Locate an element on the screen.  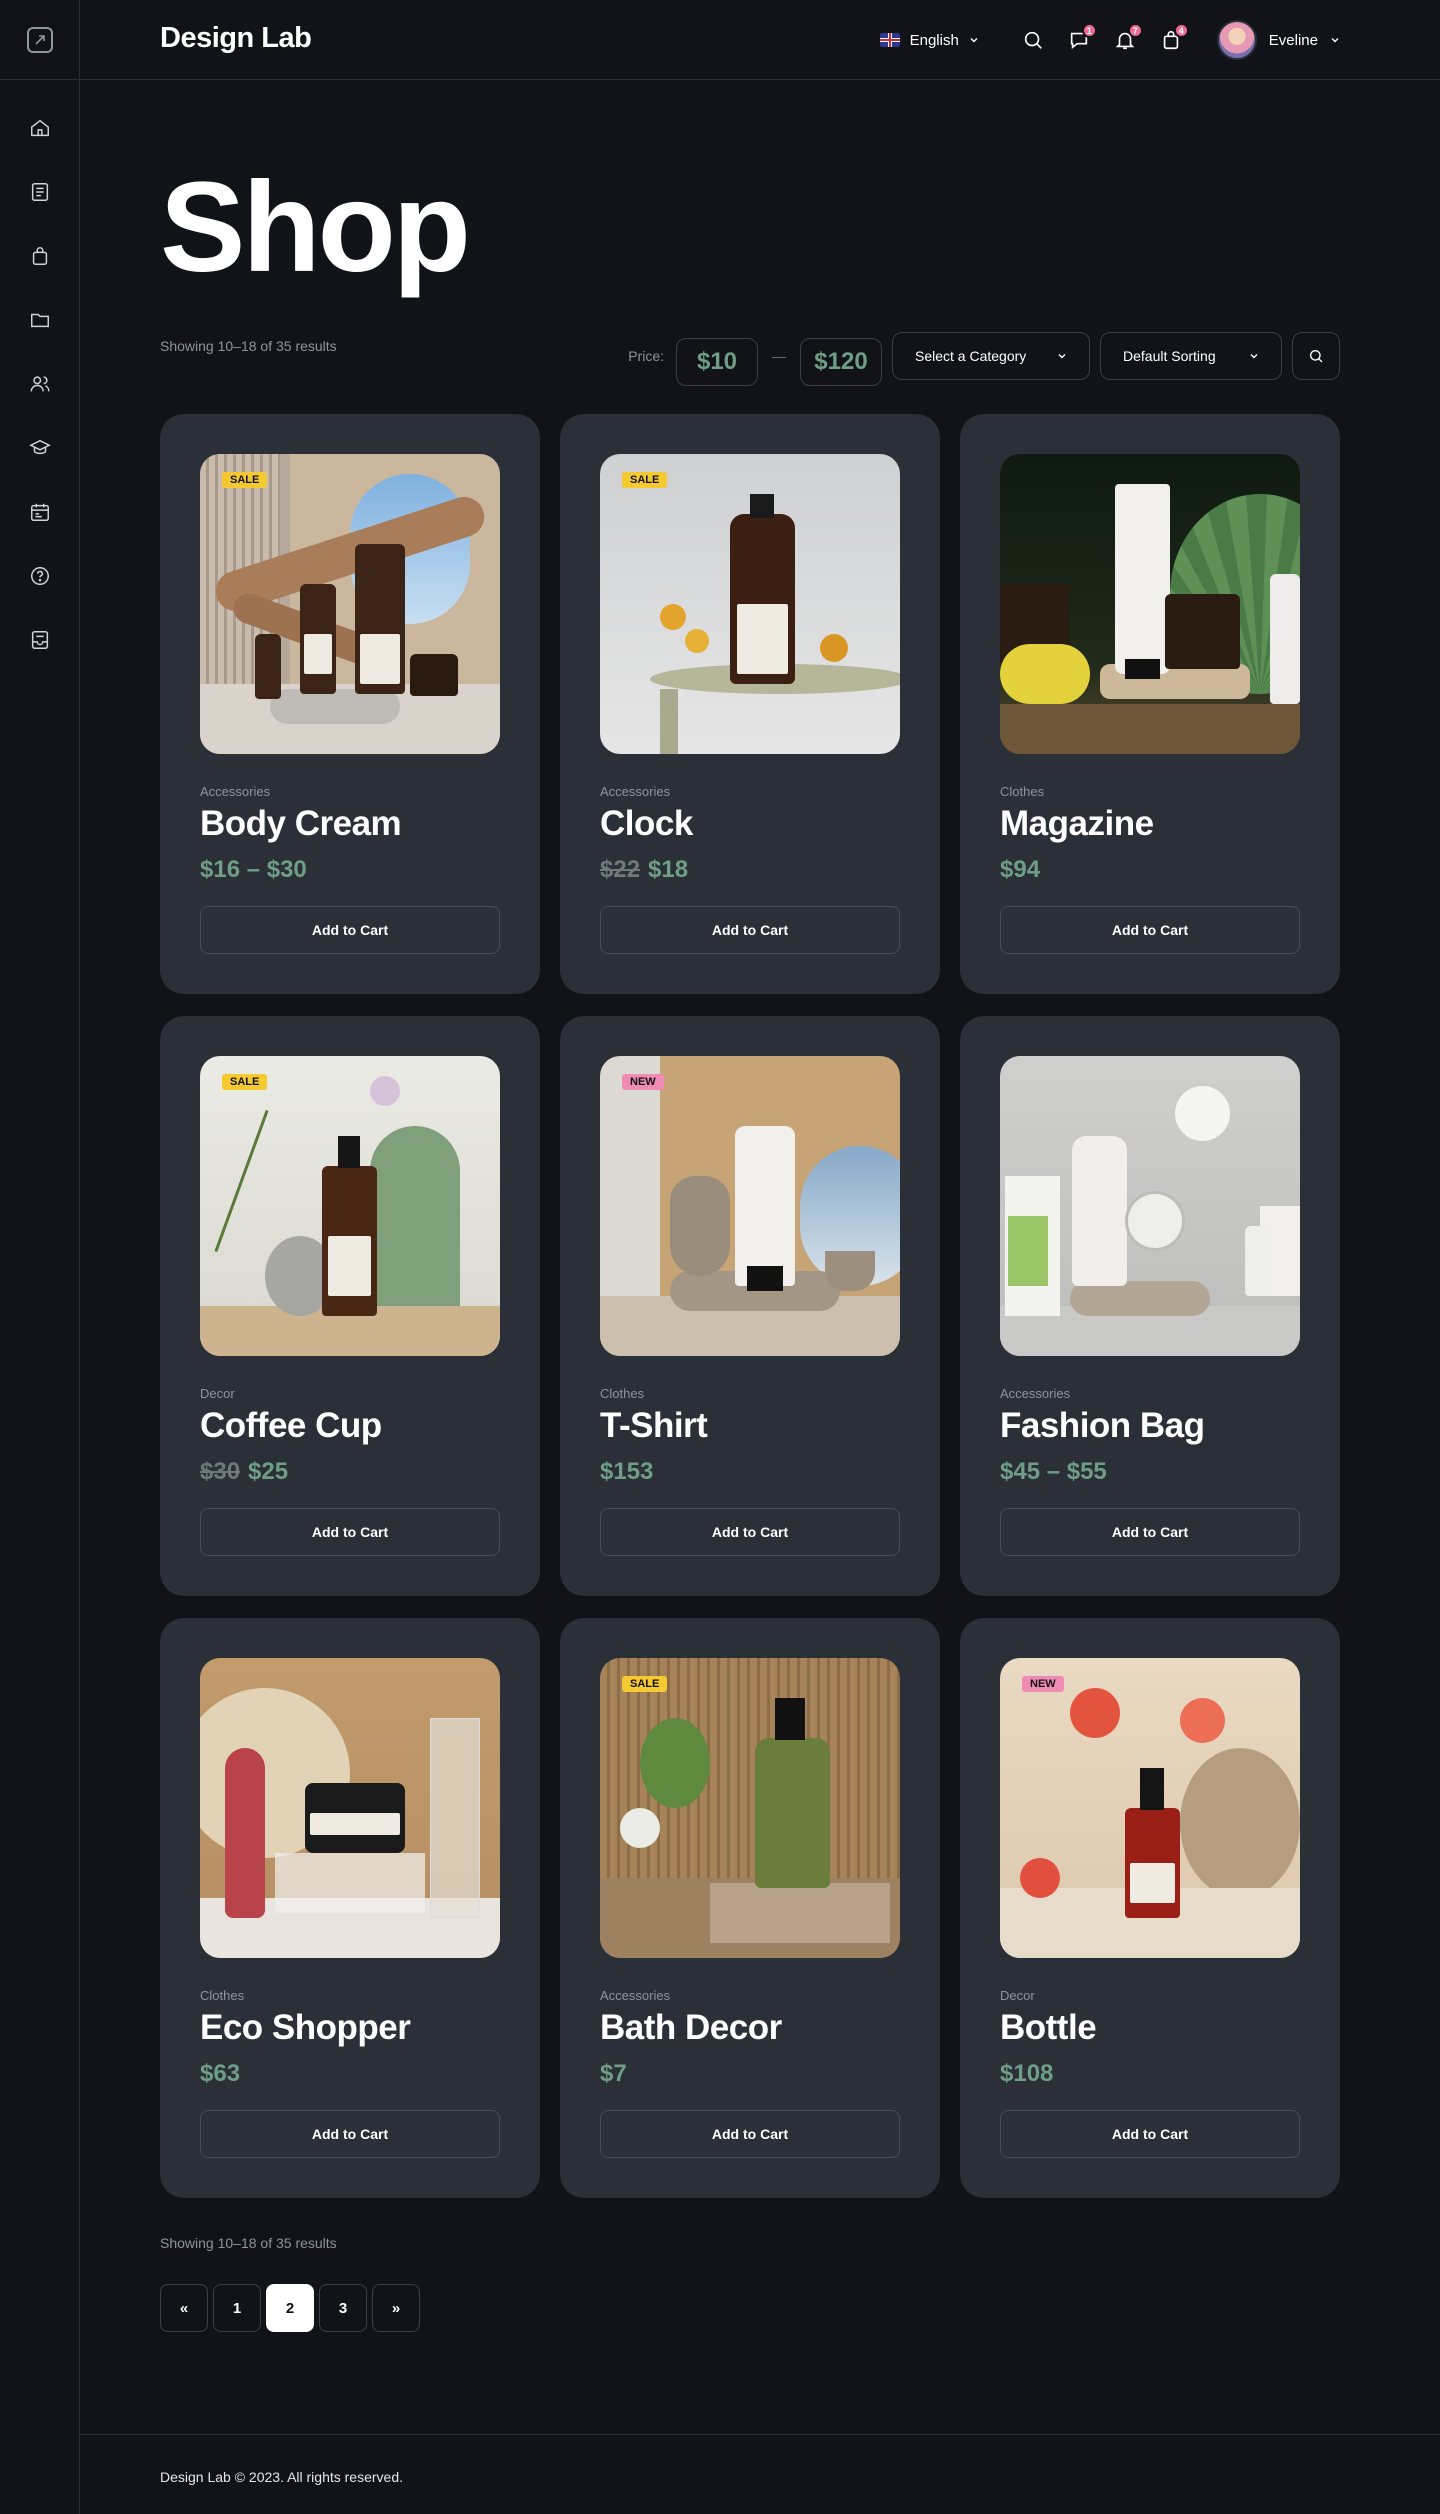
current-price: $25 is located at coordinates (268, 1471).